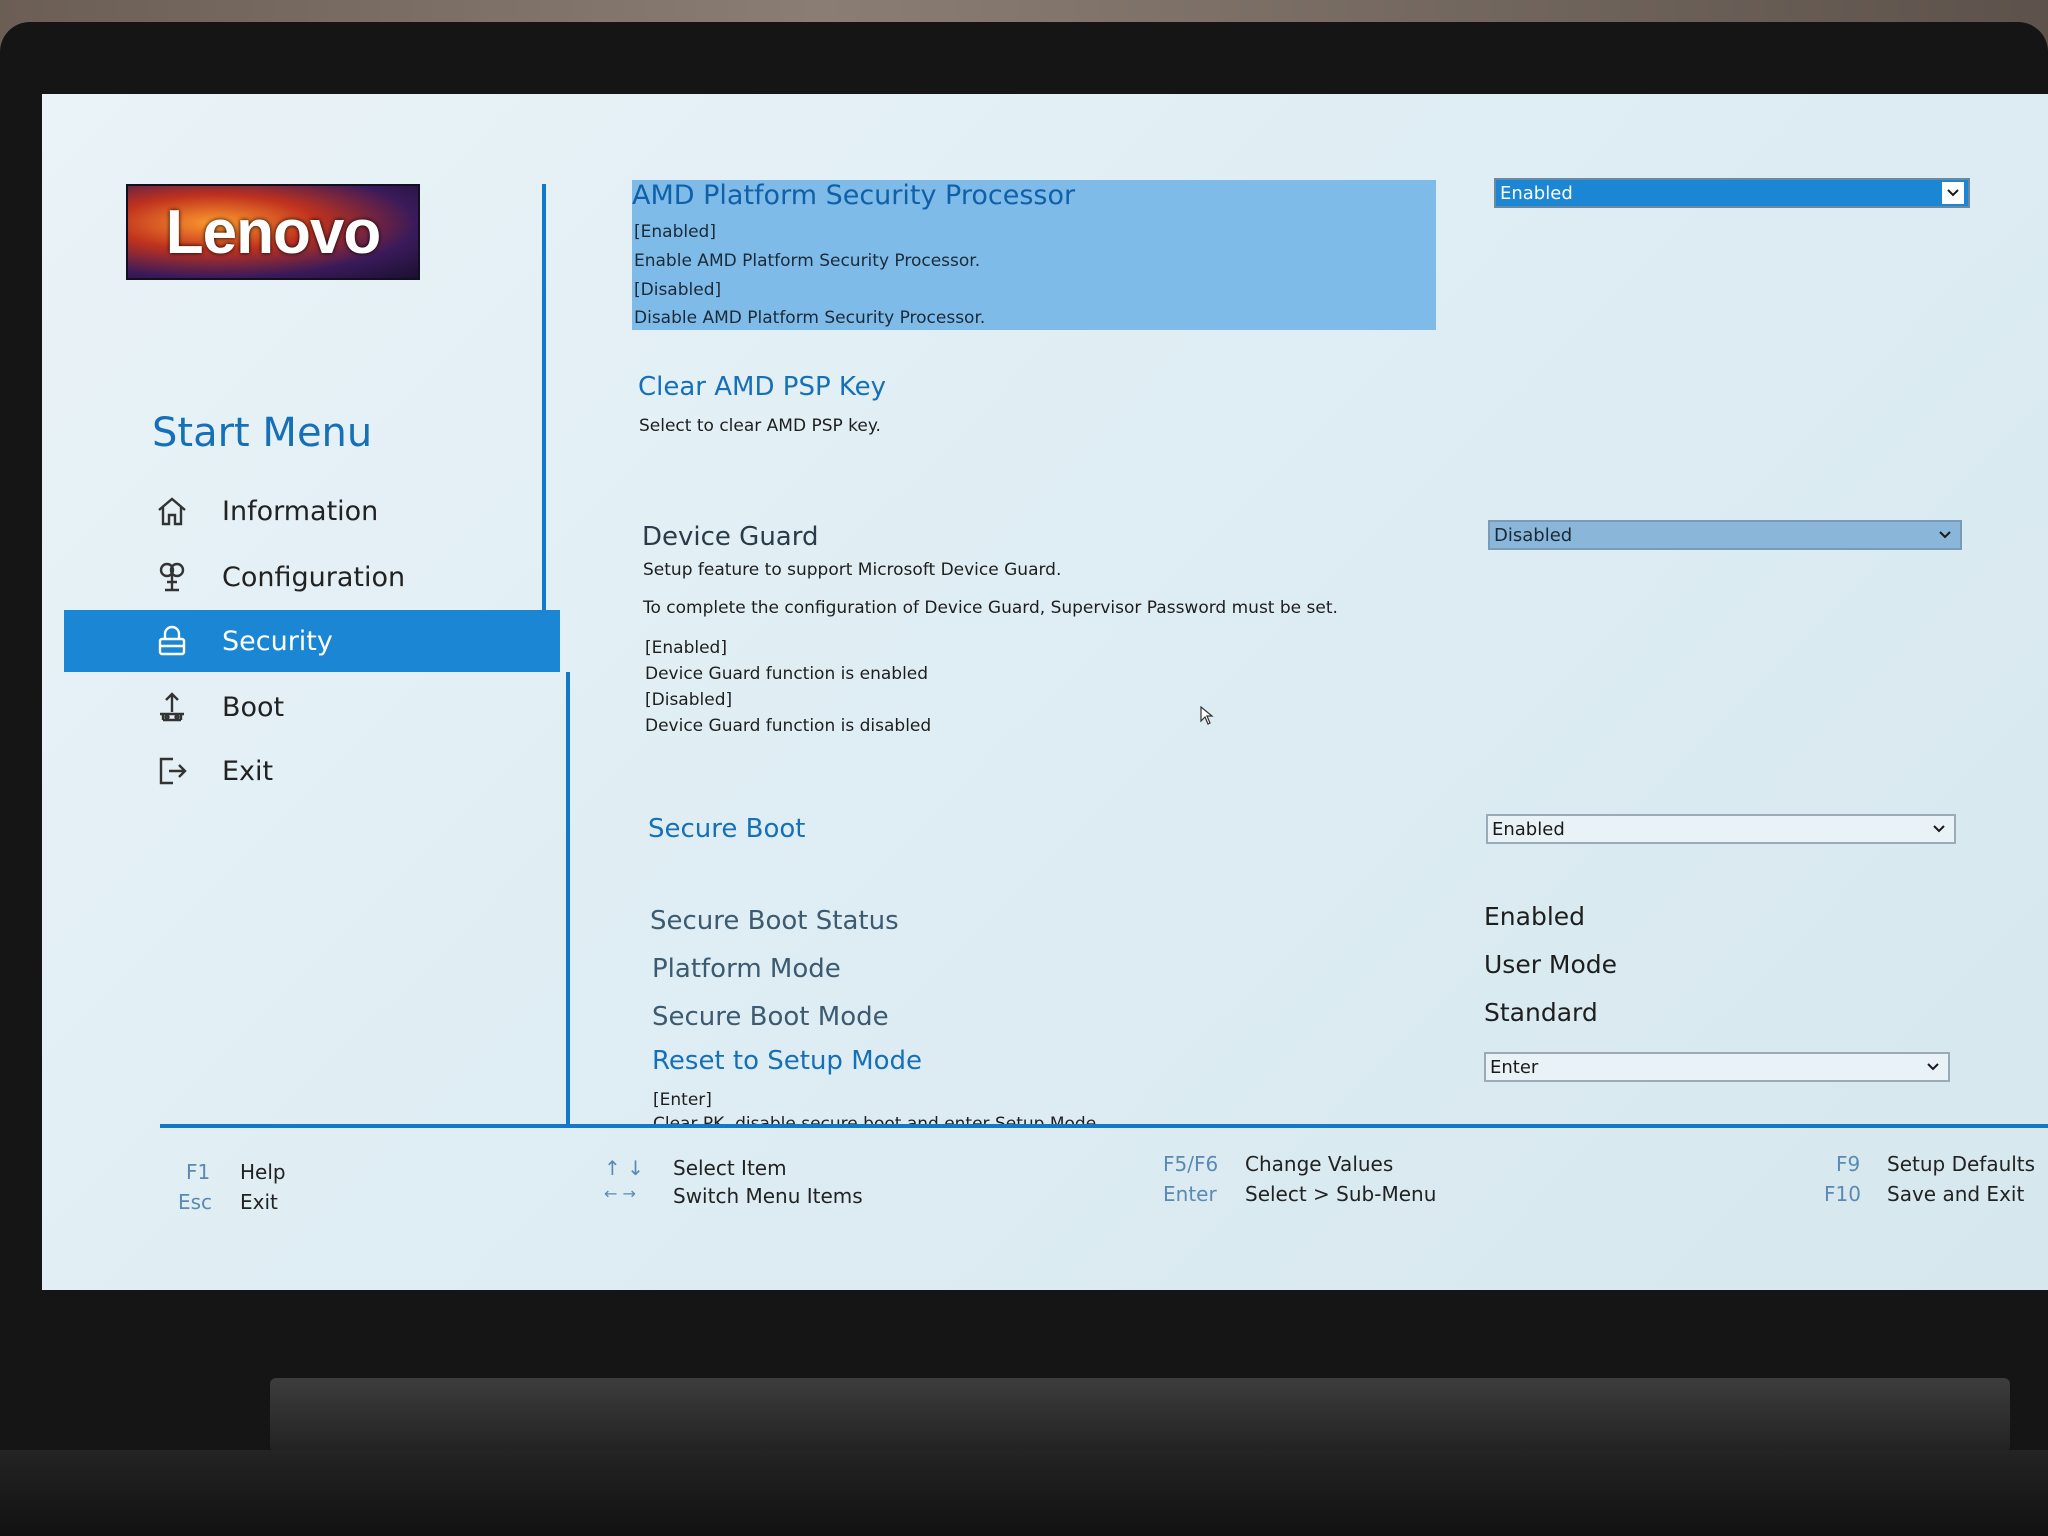 The image size is (2048, 1536). What do you see at coordinates (760, 426) in the screenshot?
I see `clear-psp-key-desc: Select to clear AMD PSP key.` at bounding box center [760, 426].